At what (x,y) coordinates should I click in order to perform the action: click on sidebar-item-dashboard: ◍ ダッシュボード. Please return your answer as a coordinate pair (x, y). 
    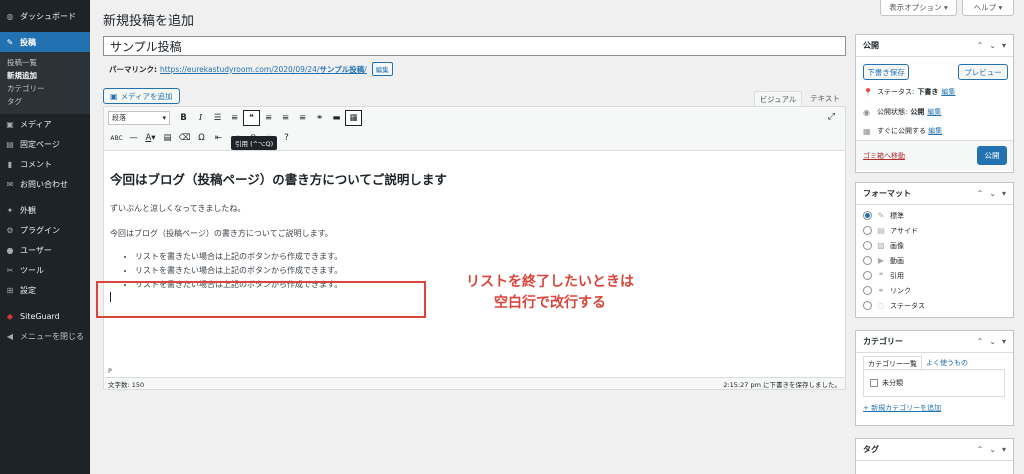
    Looking at the image, I should click on (45, 16).